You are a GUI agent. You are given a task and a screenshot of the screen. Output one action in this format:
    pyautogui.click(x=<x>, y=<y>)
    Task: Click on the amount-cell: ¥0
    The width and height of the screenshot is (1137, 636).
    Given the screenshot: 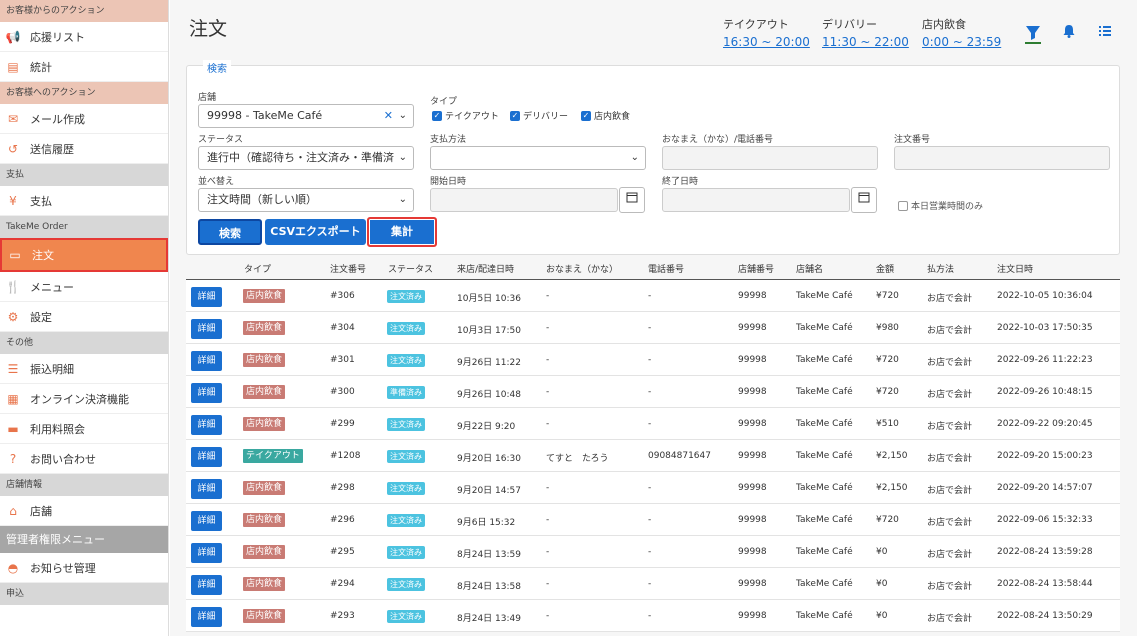 What is the action you would take?
    pyautogui.click(x=882, y=584)
    